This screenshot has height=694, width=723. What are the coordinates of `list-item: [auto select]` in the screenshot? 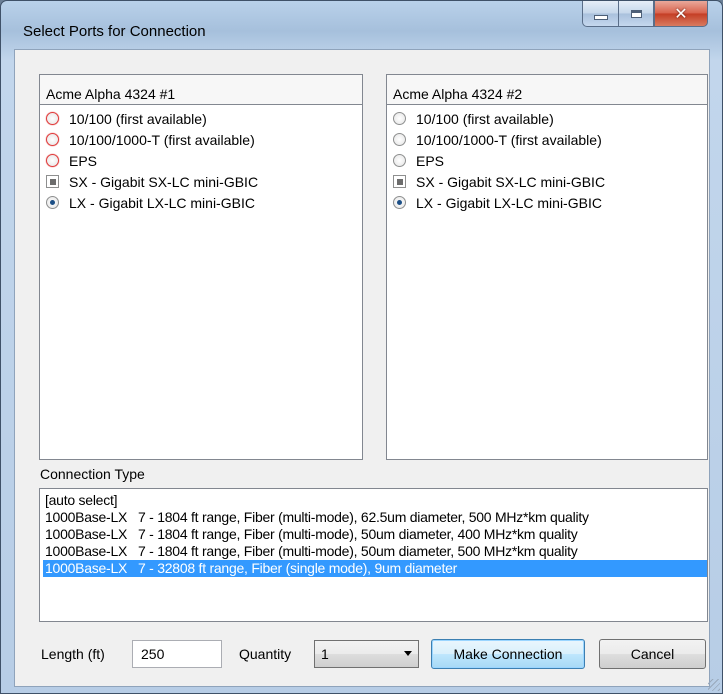 It's located at (375, 500).